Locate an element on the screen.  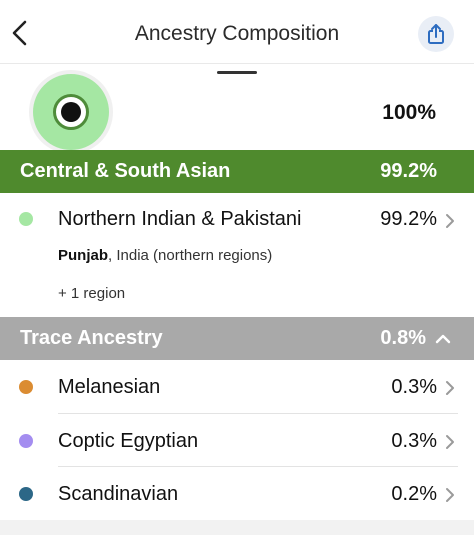
avatar-center-icon is located at coordinates (71, 112).